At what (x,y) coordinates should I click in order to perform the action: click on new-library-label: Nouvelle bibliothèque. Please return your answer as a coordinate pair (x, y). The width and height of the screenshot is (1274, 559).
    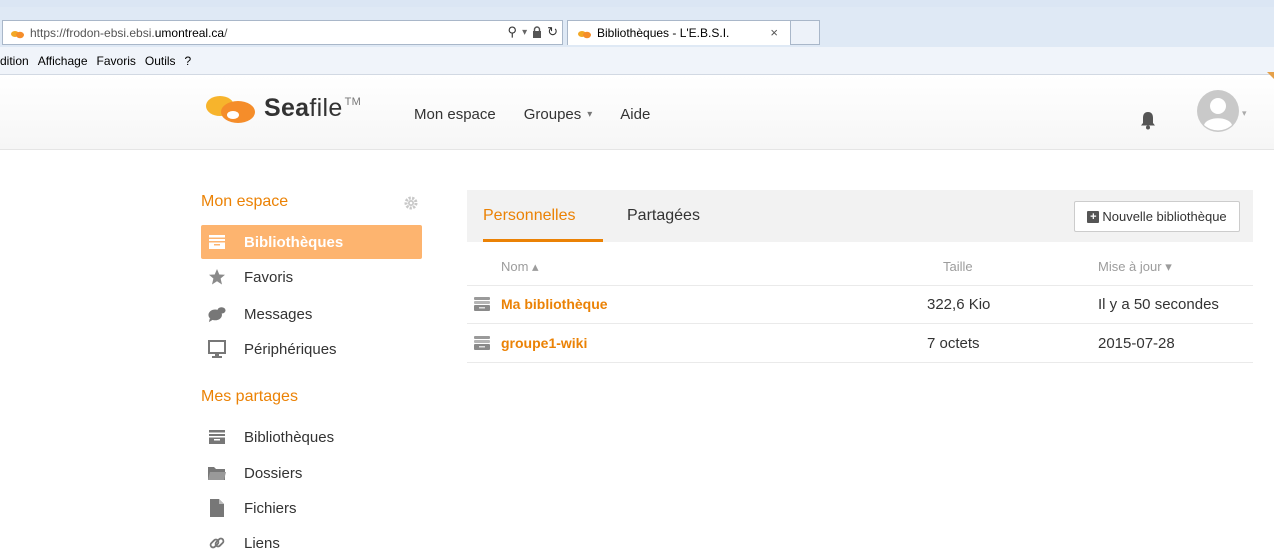
    Looking at the image, I should click on (1164, 216).